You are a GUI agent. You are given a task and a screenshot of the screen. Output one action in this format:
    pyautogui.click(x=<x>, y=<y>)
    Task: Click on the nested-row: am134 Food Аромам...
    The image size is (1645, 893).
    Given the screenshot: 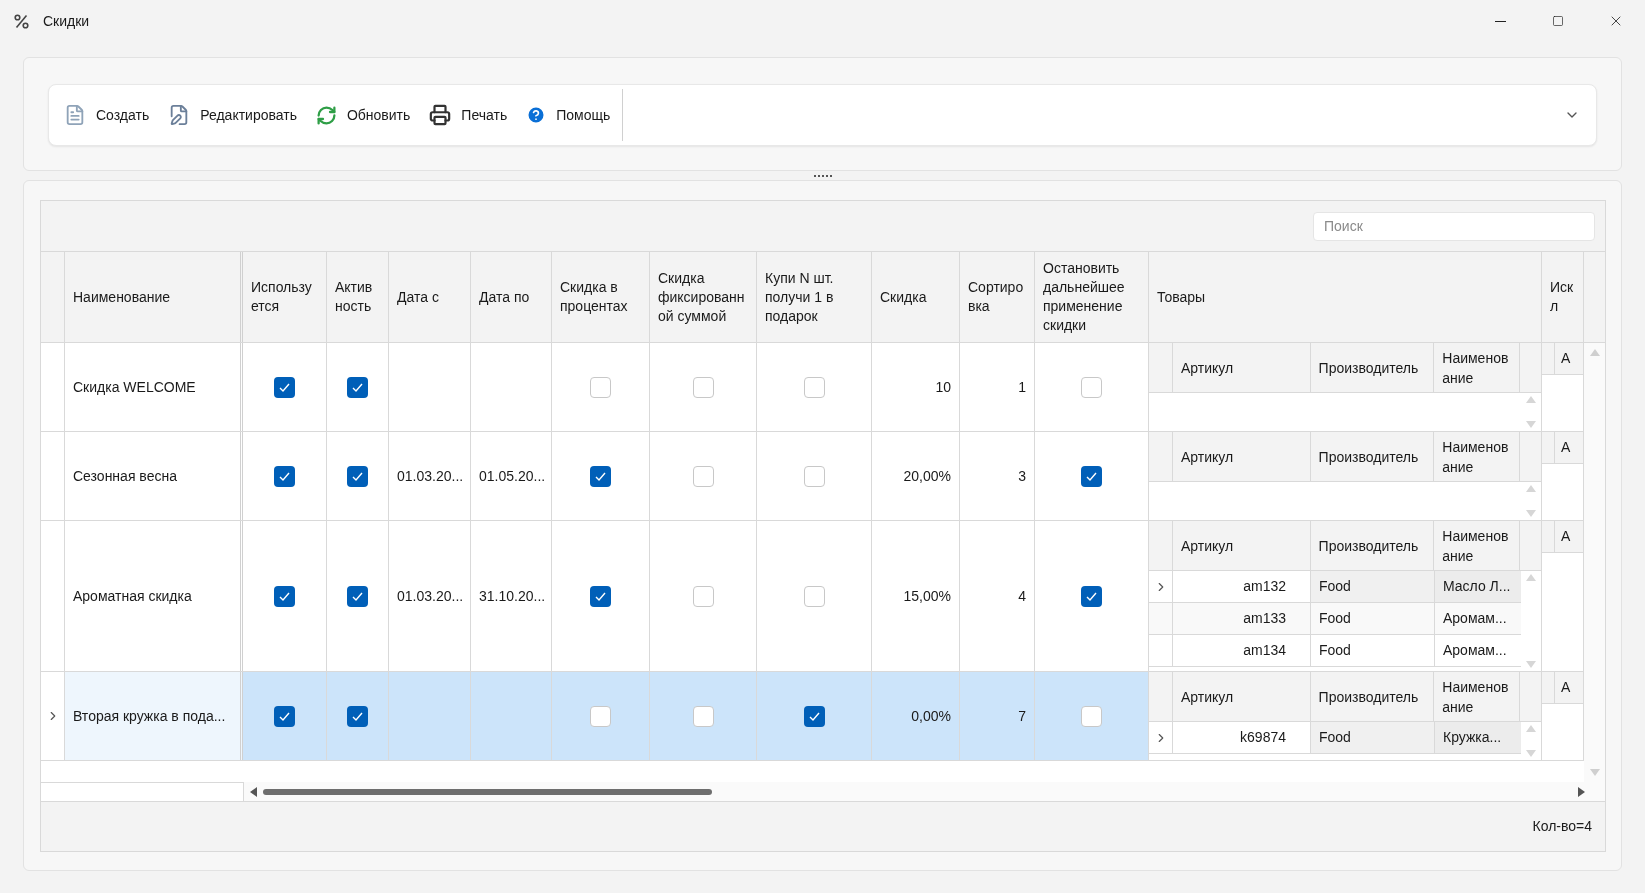 What is the action you would take?
    pyautogui.click(x=1335, y=651)
    